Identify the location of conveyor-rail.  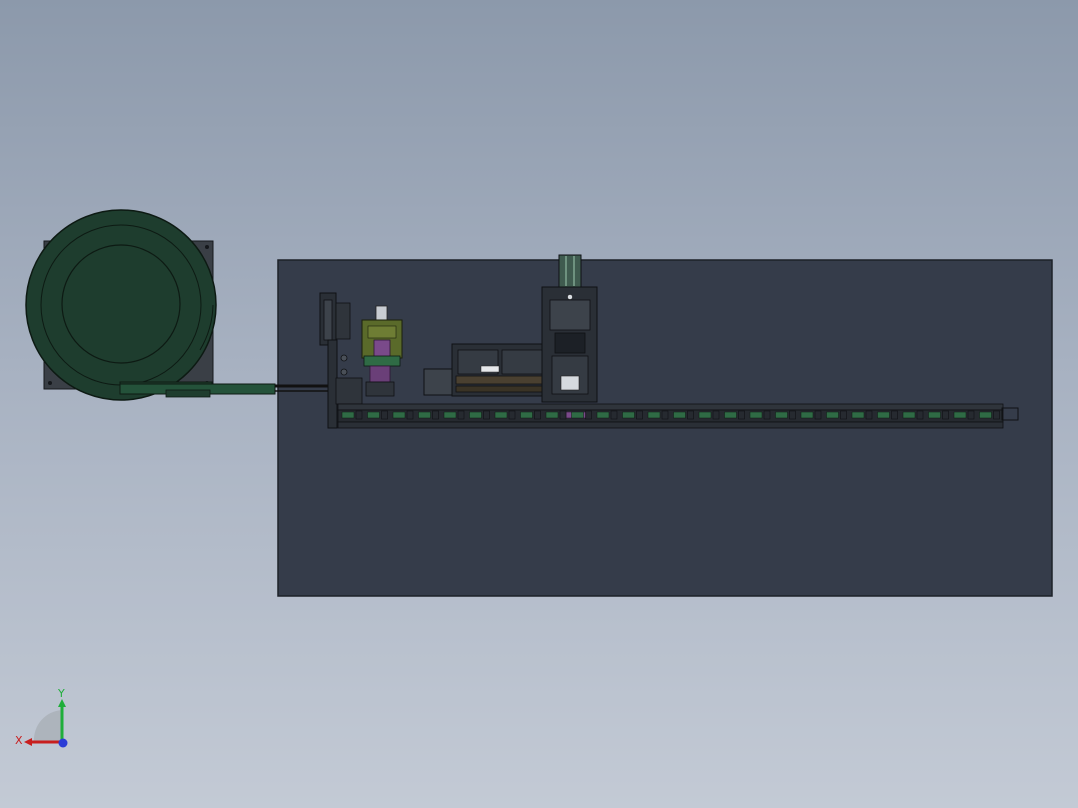
(678, 416).